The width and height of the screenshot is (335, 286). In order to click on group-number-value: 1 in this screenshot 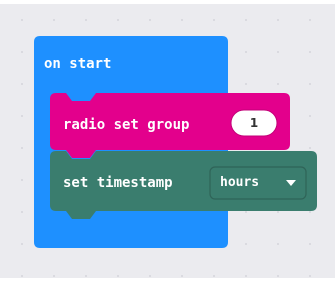, I will do `click(254, 123)`.